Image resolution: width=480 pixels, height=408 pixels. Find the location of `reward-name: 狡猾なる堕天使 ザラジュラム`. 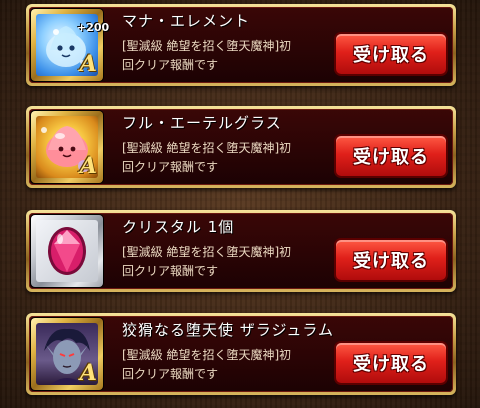

reward-name: 狡猾なる堕天使 ザラジュラム is located at coordinates (228, 330).